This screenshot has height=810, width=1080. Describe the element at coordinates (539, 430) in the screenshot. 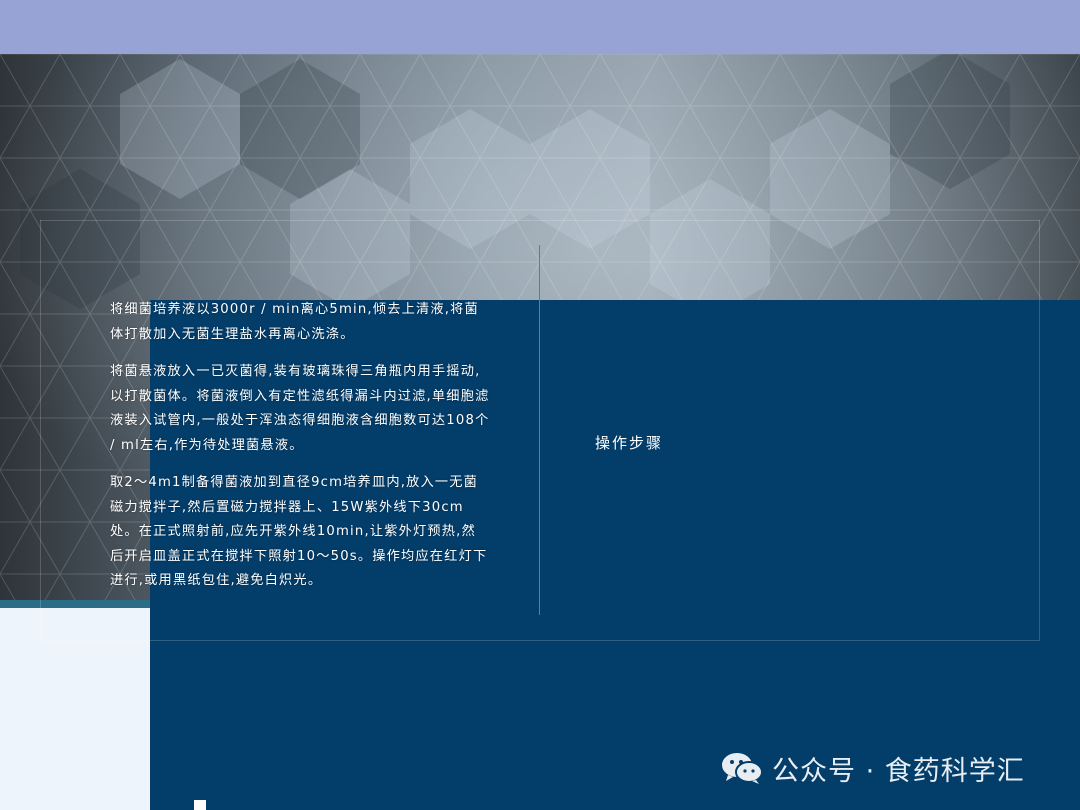

I see `column-divider` at that location.